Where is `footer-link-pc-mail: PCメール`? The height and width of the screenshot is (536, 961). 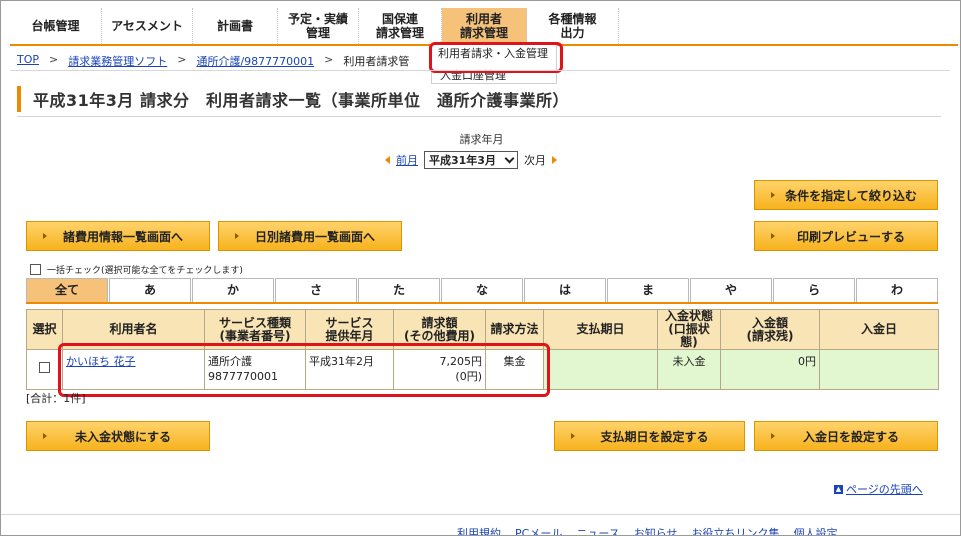
footer-link-pc-mail: PCメール is located at coordinates (538, 530).